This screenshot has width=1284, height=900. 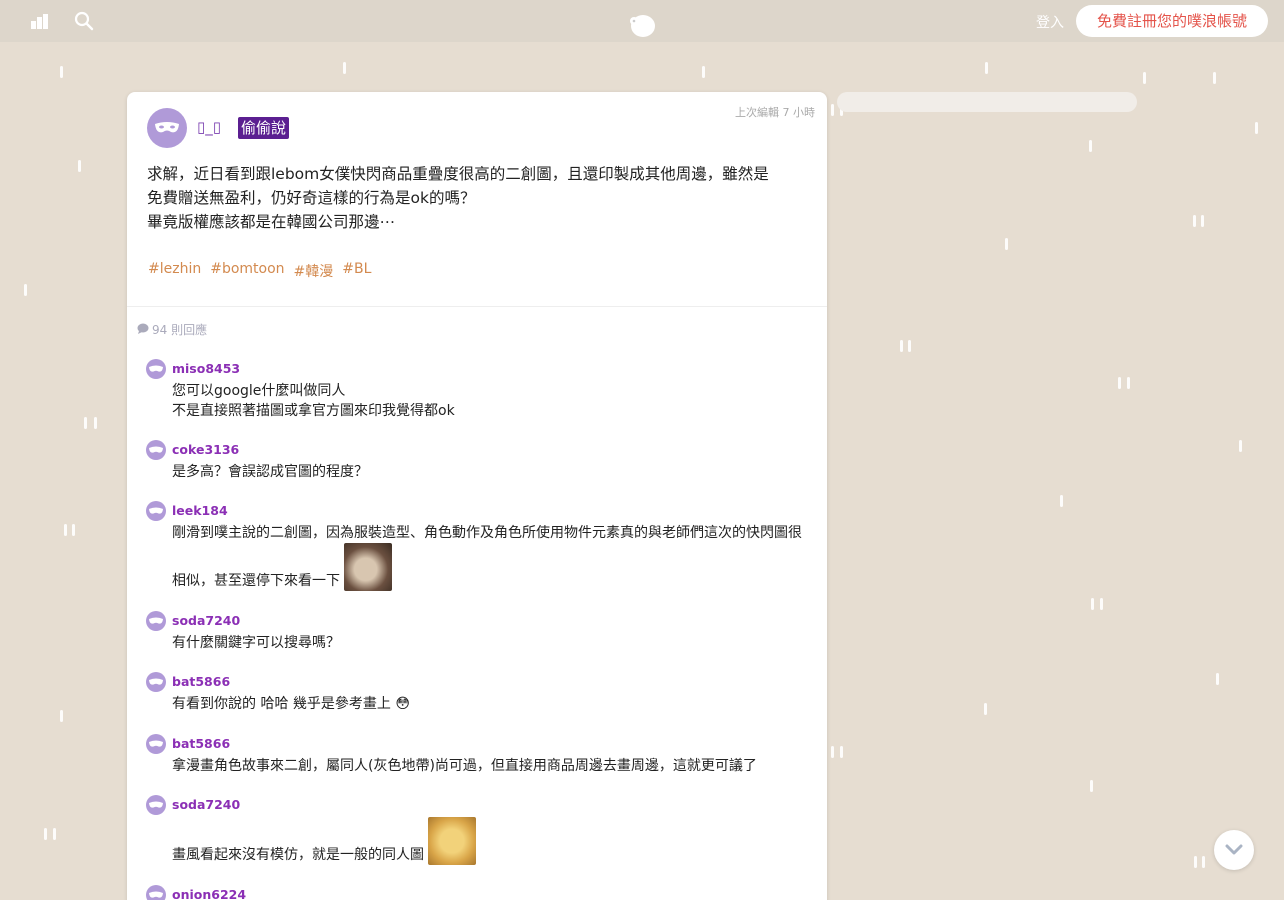 What do you see at coordinates (291, 704) in the screenshot?
I see `reply-text-line: 有看到你說的 哈哈 幾乎是參考畫上 😳` at bounding box center [291, 704].